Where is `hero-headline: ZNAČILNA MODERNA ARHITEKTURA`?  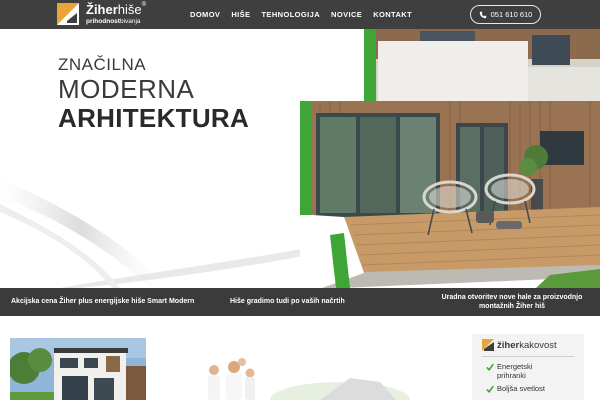 hero-headline: ZNAČILNA MODERNA ARHITEKTURA is located at coordinates (153, 94).